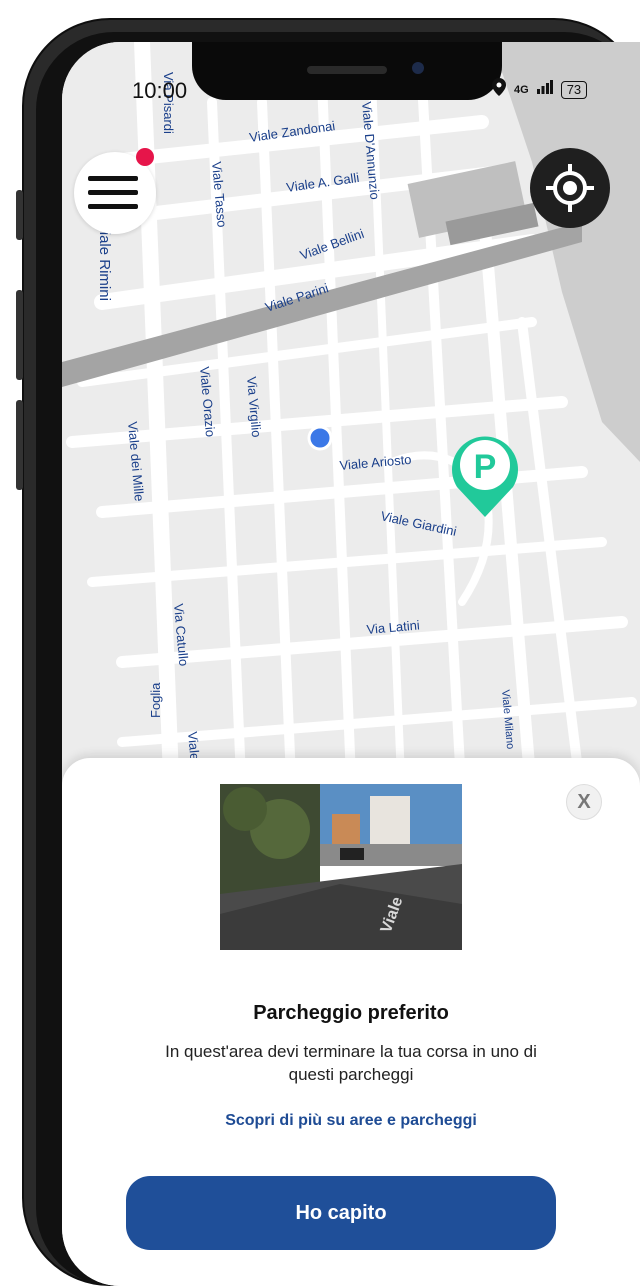 The image size is (640, 1286). I want to click on close-button: X, so click(584, 802).